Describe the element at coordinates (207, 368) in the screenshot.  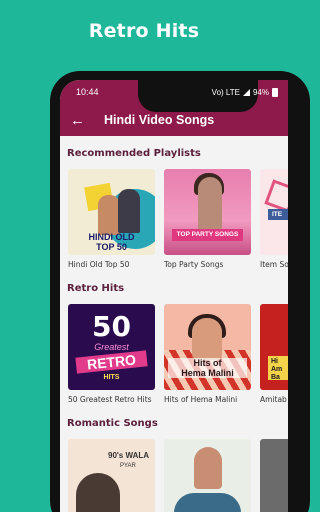
I see `thumbnail-text: Hits of Hema Malini` at that location.